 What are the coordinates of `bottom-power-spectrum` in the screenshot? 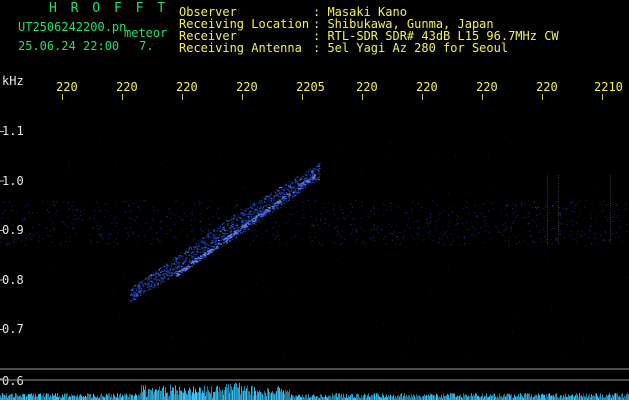 It's located at (314, 391).